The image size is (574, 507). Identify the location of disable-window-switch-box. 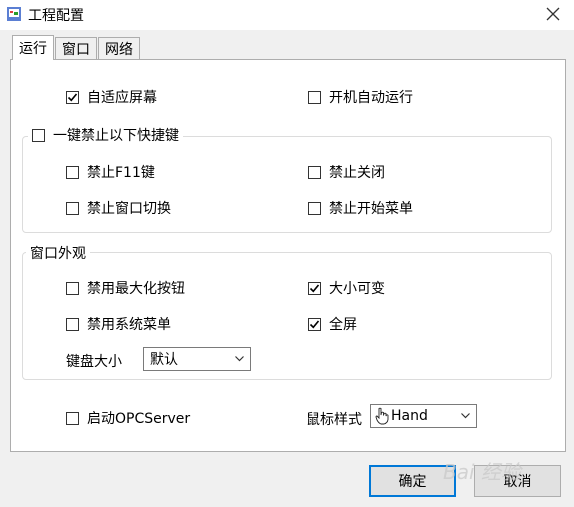
(72, 208).